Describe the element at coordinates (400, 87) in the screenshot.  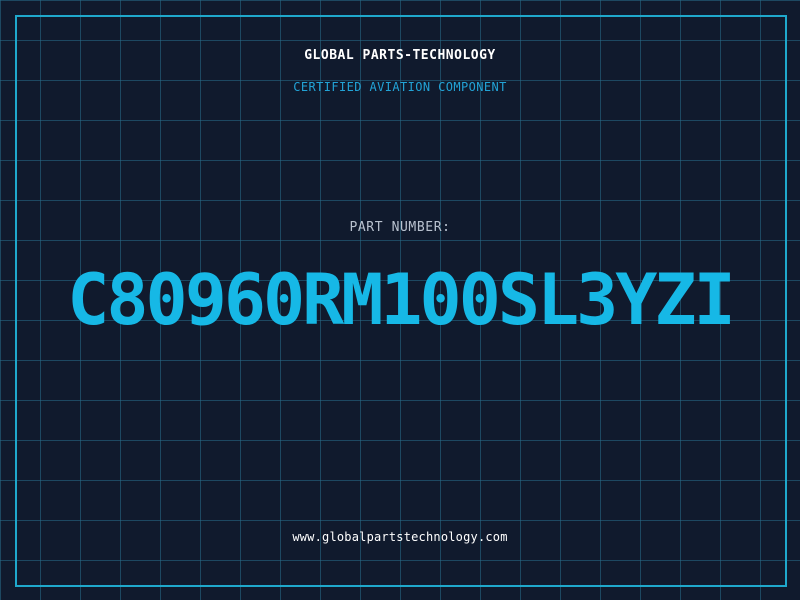
I see `certification-subtitle: CERTIFIED AVIATION COMPONENT` at that location.